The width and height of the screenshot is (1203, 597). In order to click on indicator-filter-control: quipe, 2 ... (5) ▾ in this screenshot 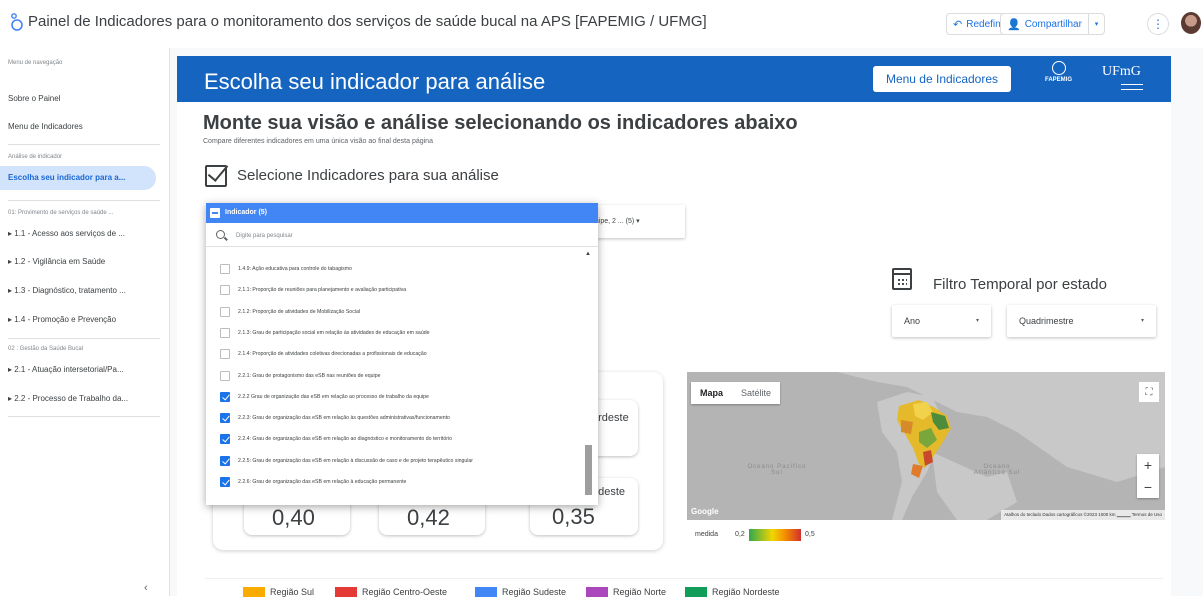, I will do `click(635, 221)`.